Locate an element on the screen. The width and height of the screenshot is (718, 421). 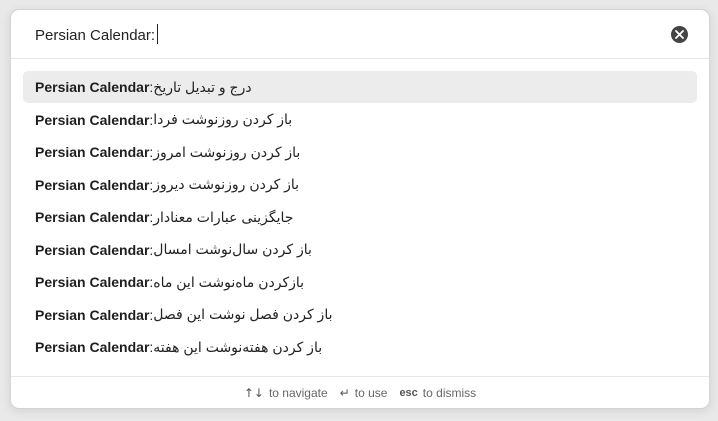
text-caret is located at coordinates (158, 34).